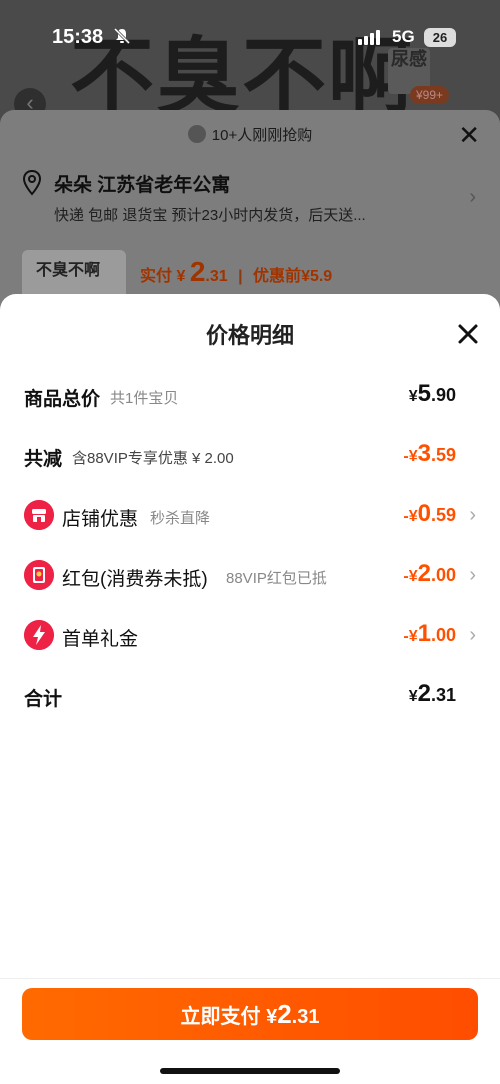 This screenshot has width=500, height=1084. Describe the element at coordinates (277, 276) in the screenshot. I see `pre-label: 优惠前` at that location.